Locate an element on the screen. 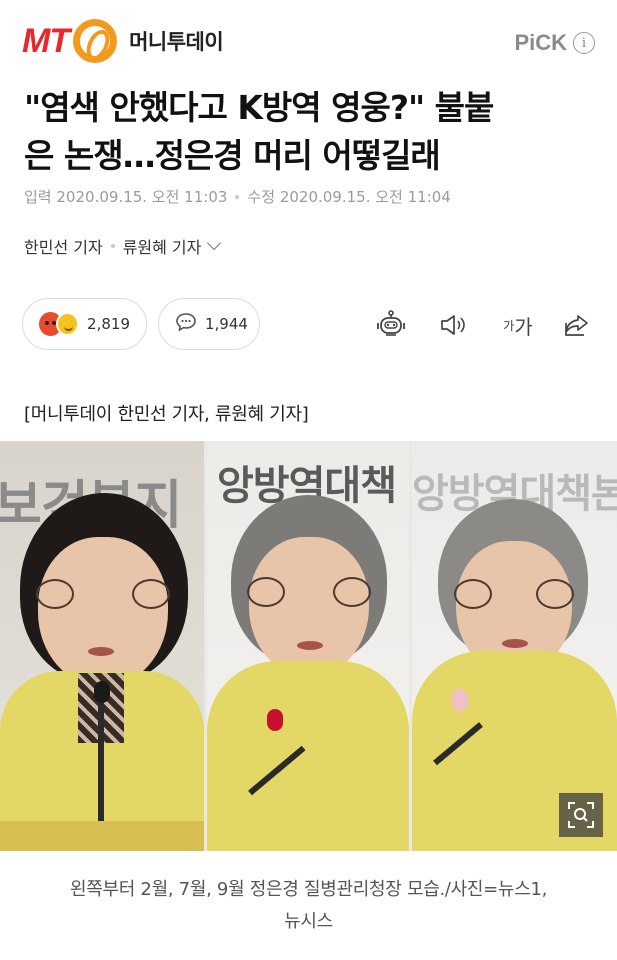  info-icon: i is located at coordinates (584, 43).